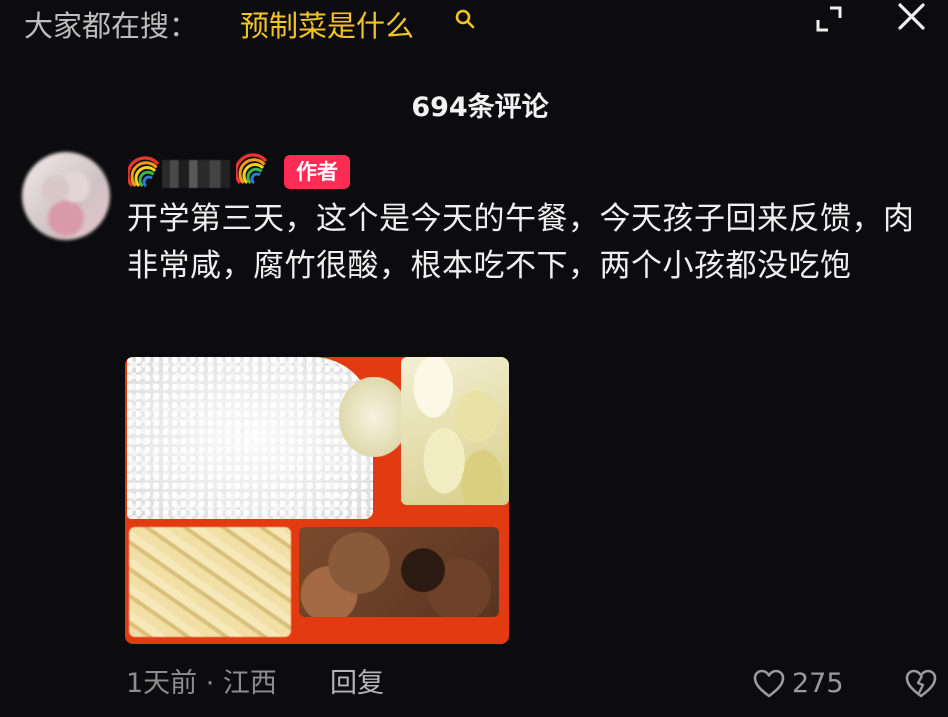  What do you see at coordinates (769, 684) in the screenshot?
I see `heart-icon` at bounding box center [769, 684].